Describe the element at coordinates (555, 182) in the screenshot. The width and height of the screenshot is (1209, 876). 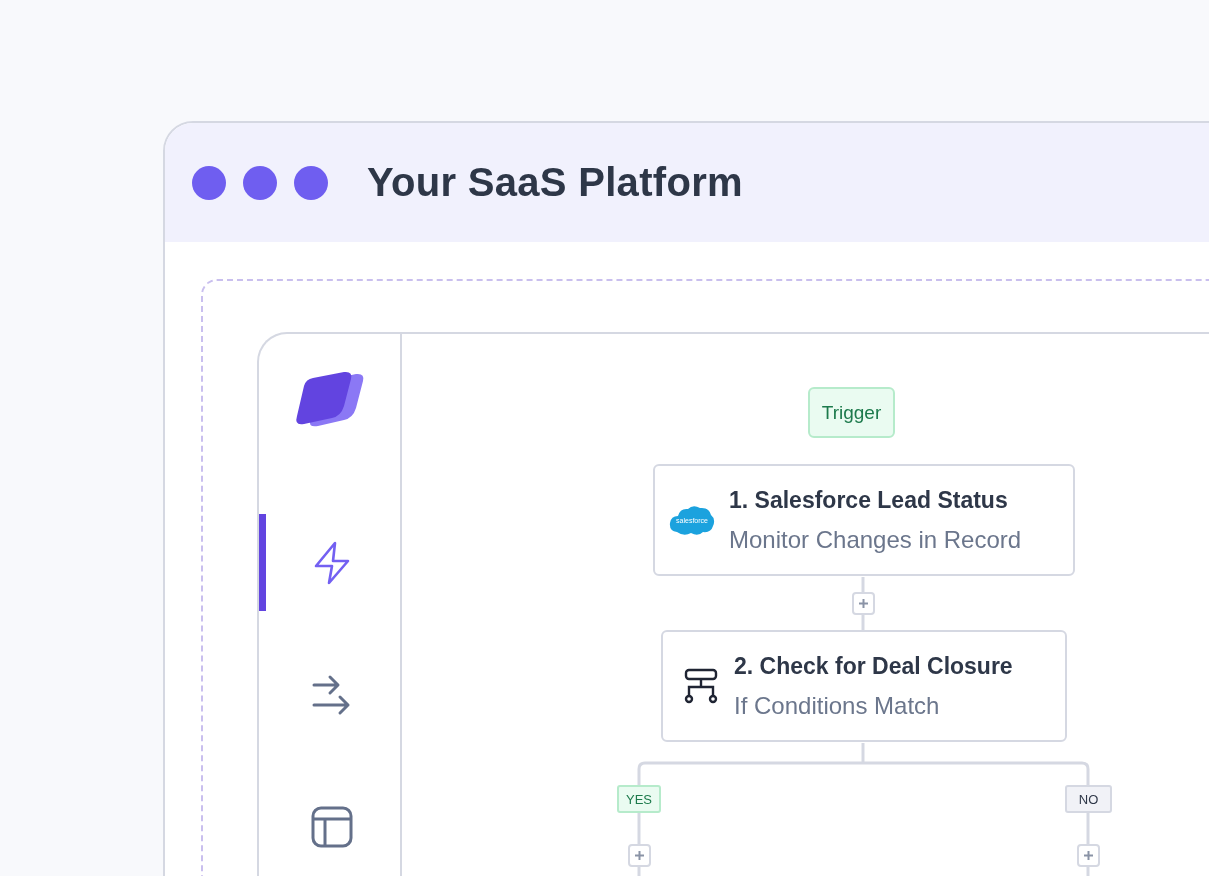
I see `window-title: Your SaaS Platform` at that location.